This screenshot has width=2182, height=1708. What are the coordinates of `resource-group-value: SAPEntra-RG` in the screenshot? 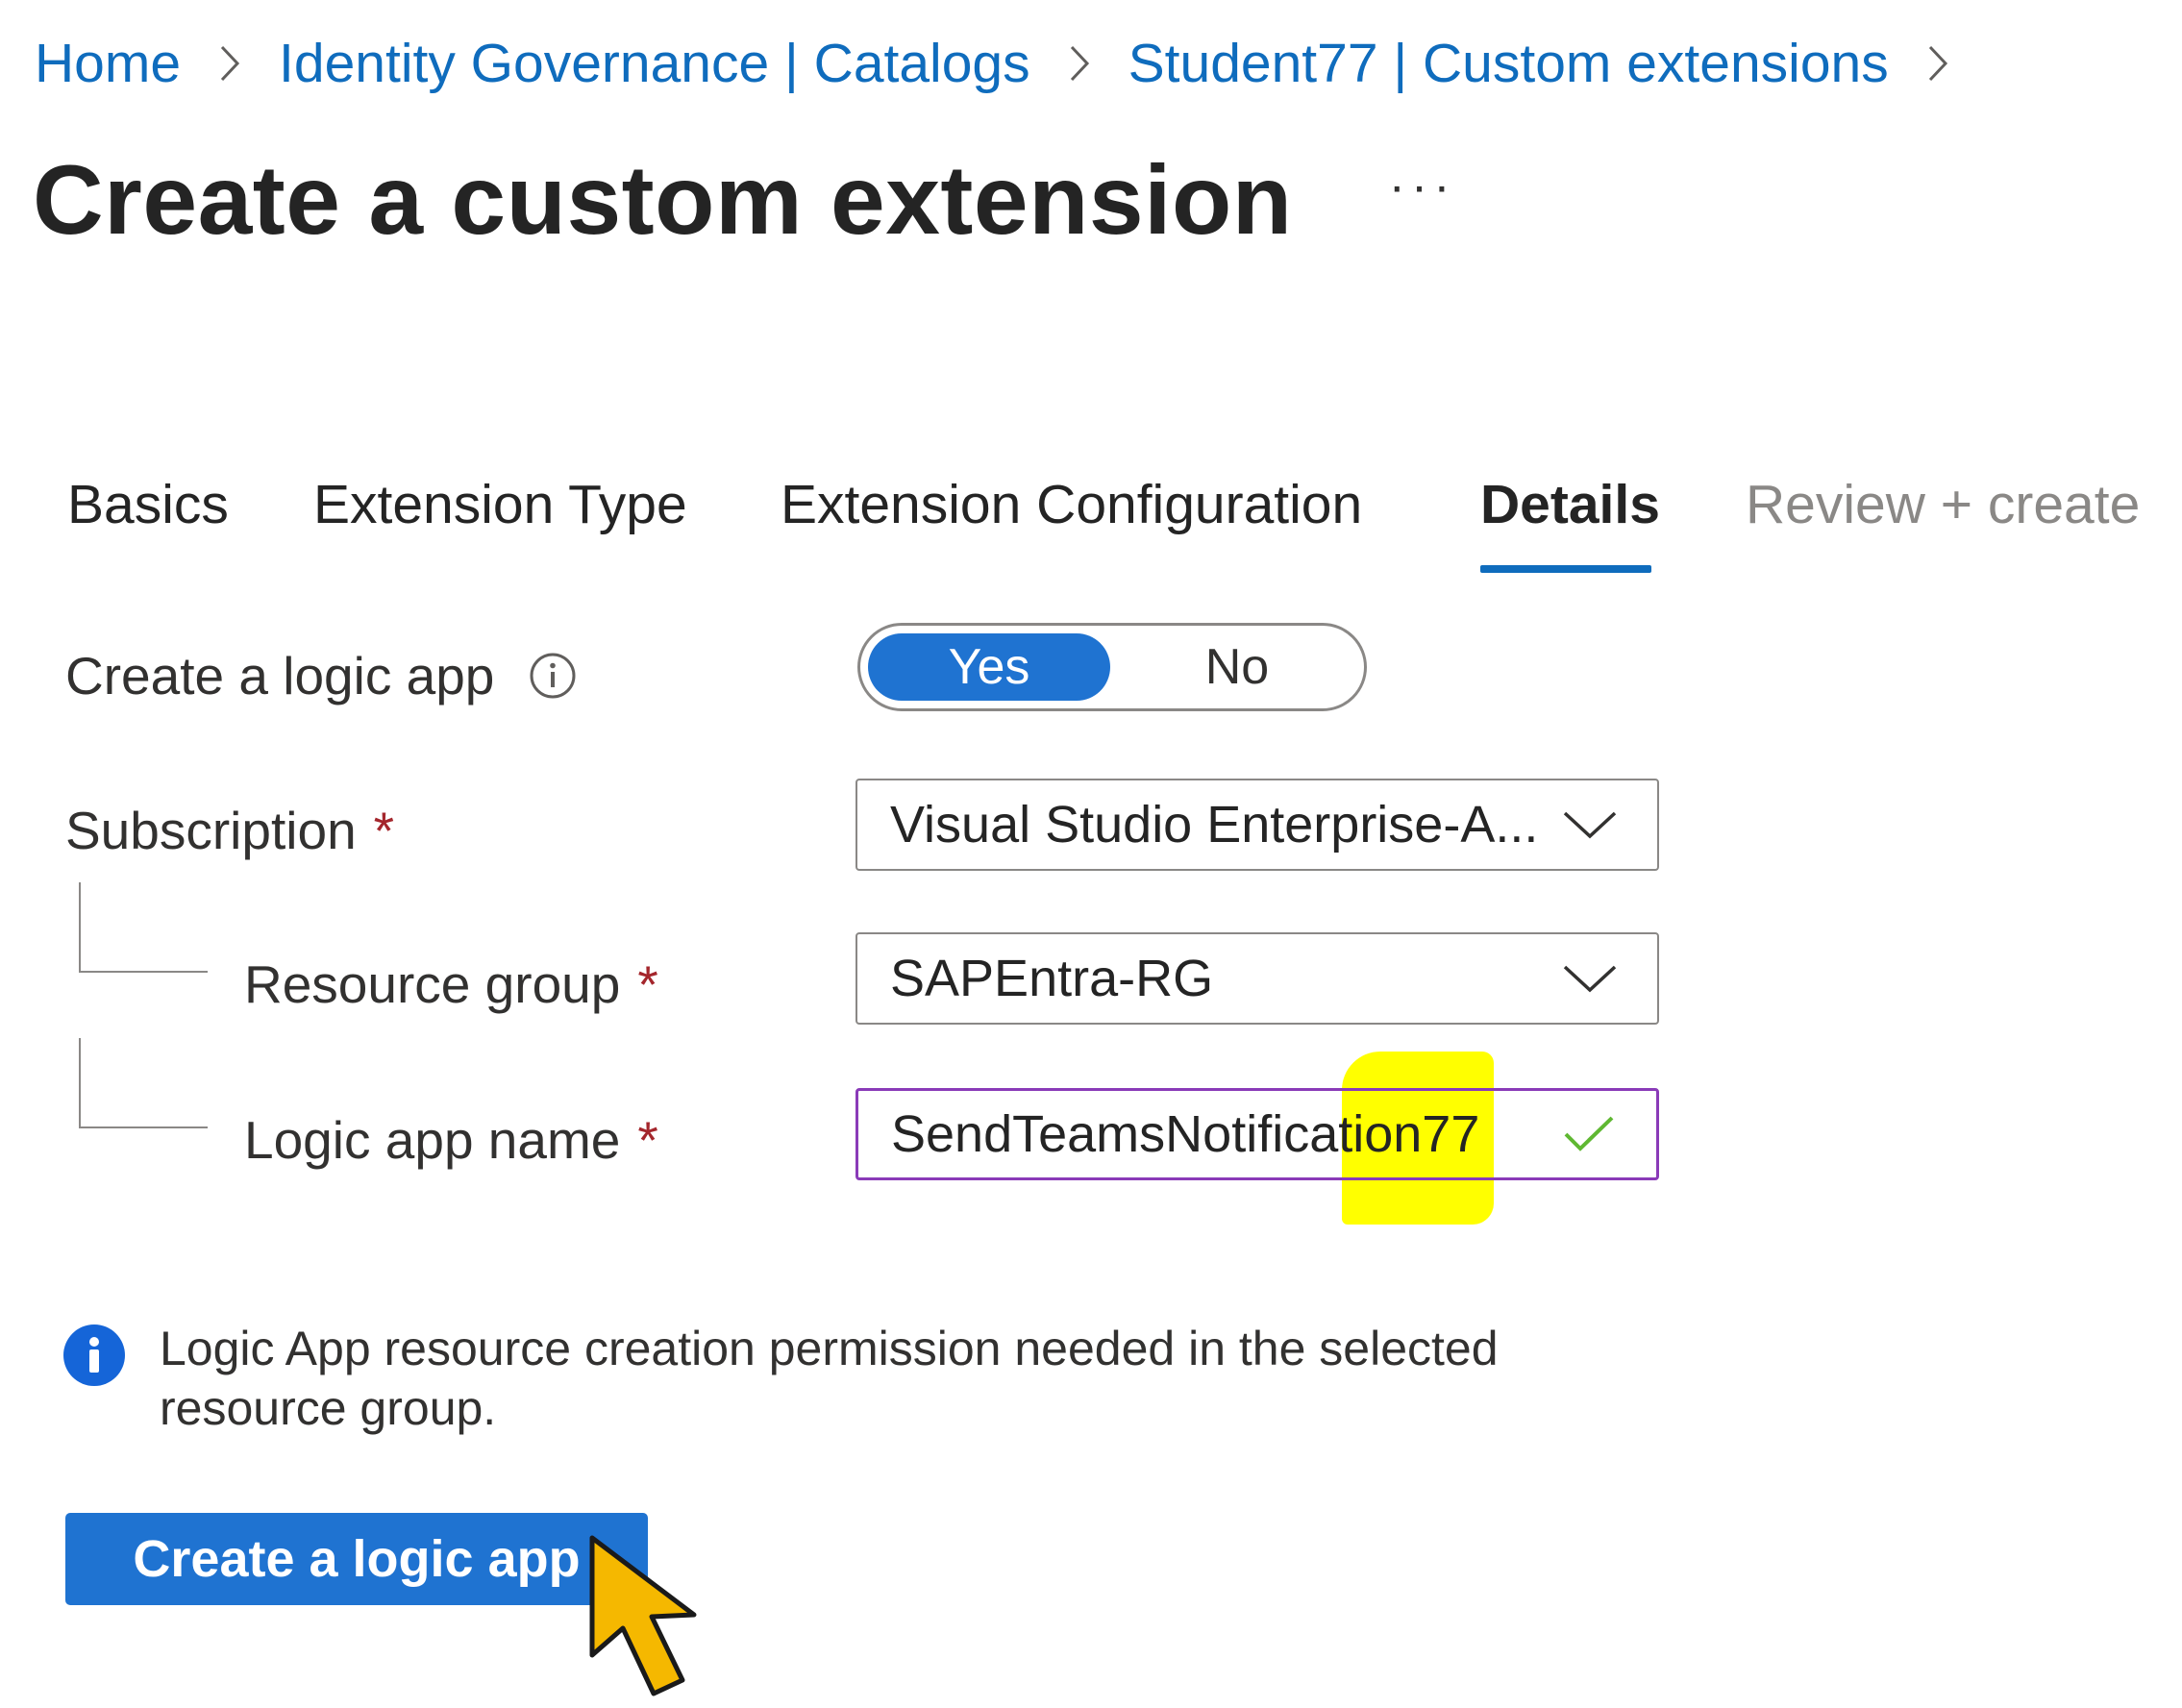 It's located at (1052, 979).